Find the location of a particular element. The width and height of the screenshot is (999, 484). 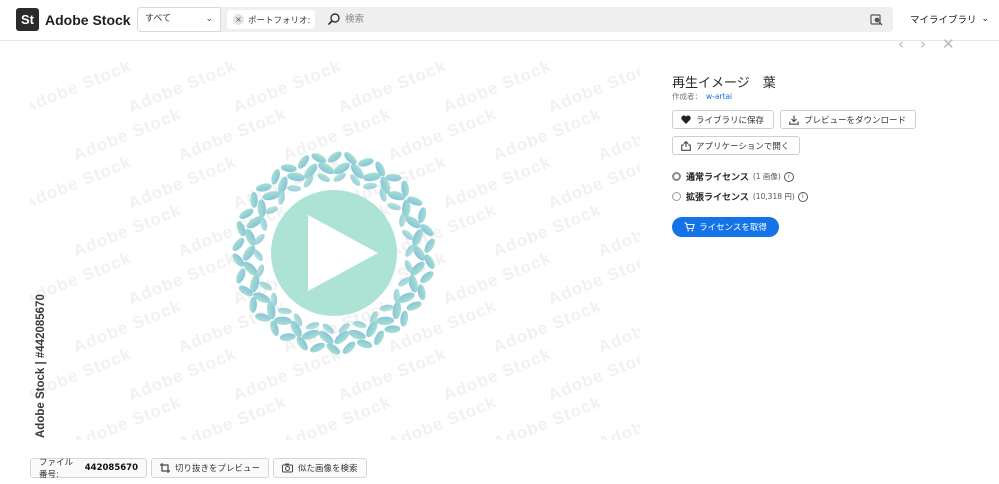

search-icon is located at coordinates (334, 19).